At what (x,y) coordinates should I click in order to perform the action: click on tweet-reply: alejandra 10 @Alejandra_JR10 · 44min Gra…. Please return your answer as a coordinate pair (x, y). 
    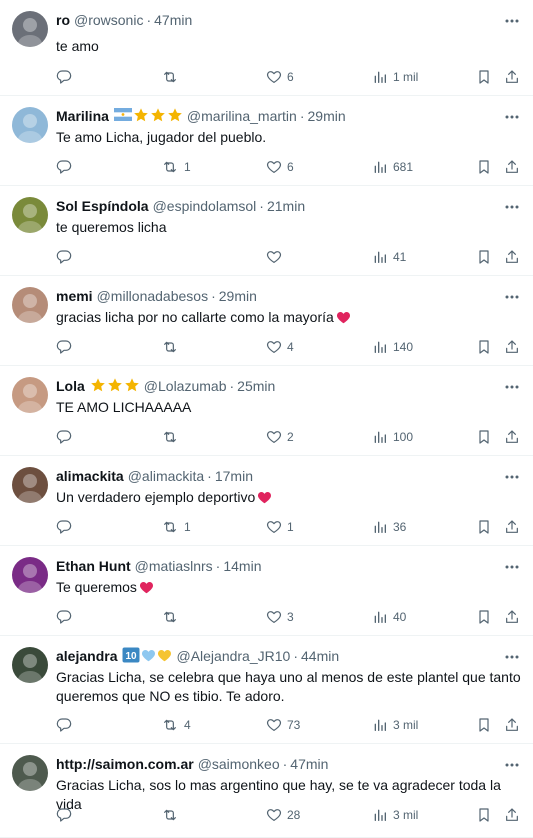
    Looking at the image, I should click on (266, 690).